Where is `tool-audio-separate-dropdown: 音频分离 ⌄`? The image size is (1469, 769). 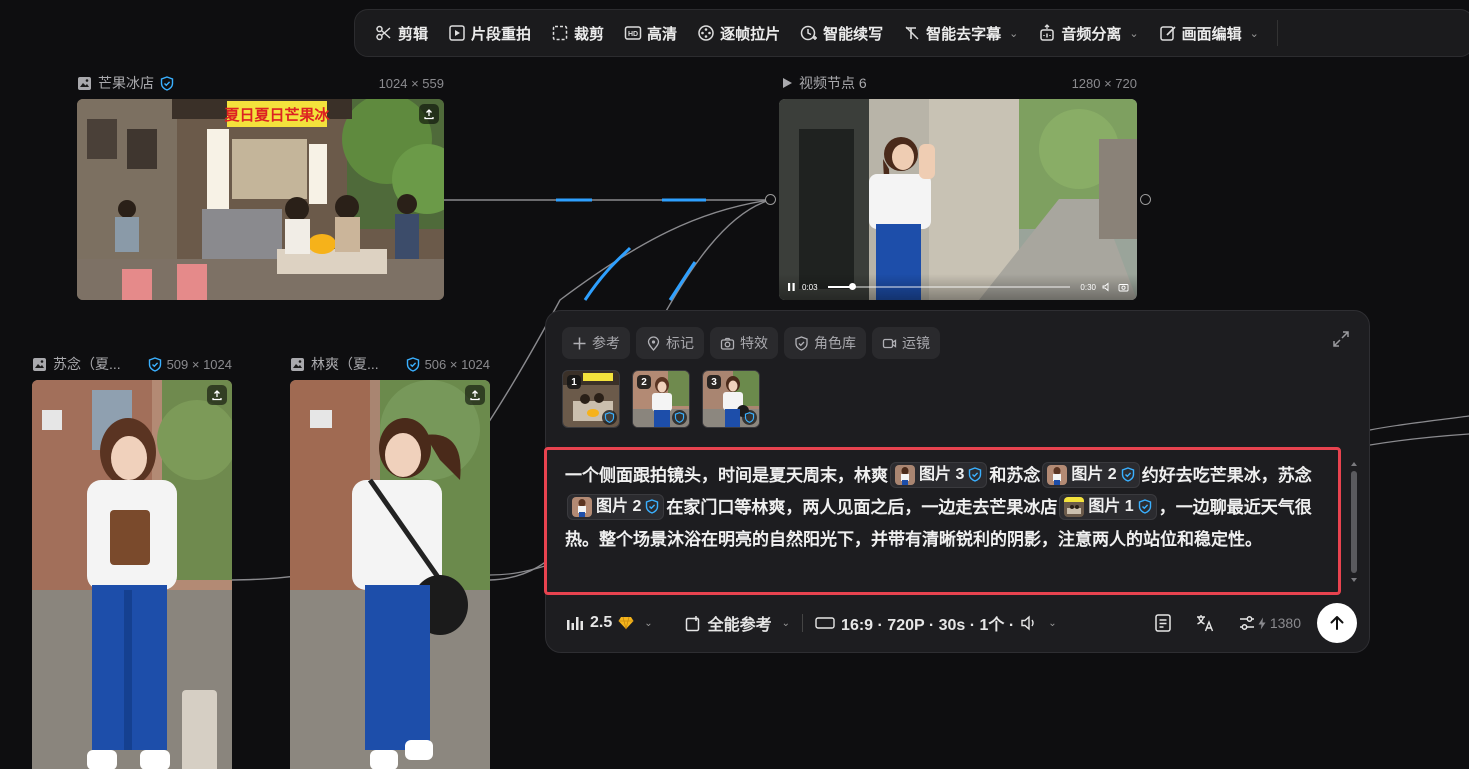
tool-audio-separate-dropdown: 音频分离 ⌄ is located at coordinates (1088, 33).